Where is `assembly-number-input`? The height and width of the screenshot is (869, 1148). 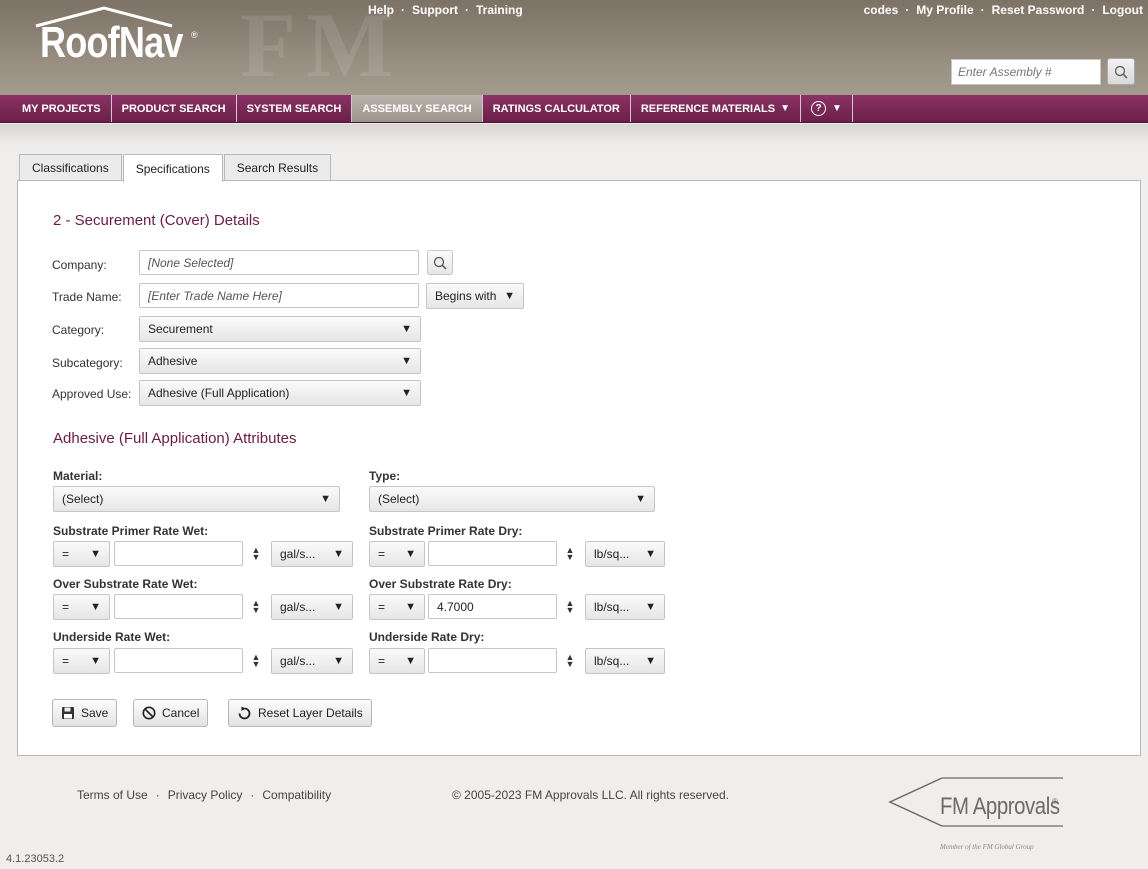 assembly-number-input is located at coordinates (1026, 72).